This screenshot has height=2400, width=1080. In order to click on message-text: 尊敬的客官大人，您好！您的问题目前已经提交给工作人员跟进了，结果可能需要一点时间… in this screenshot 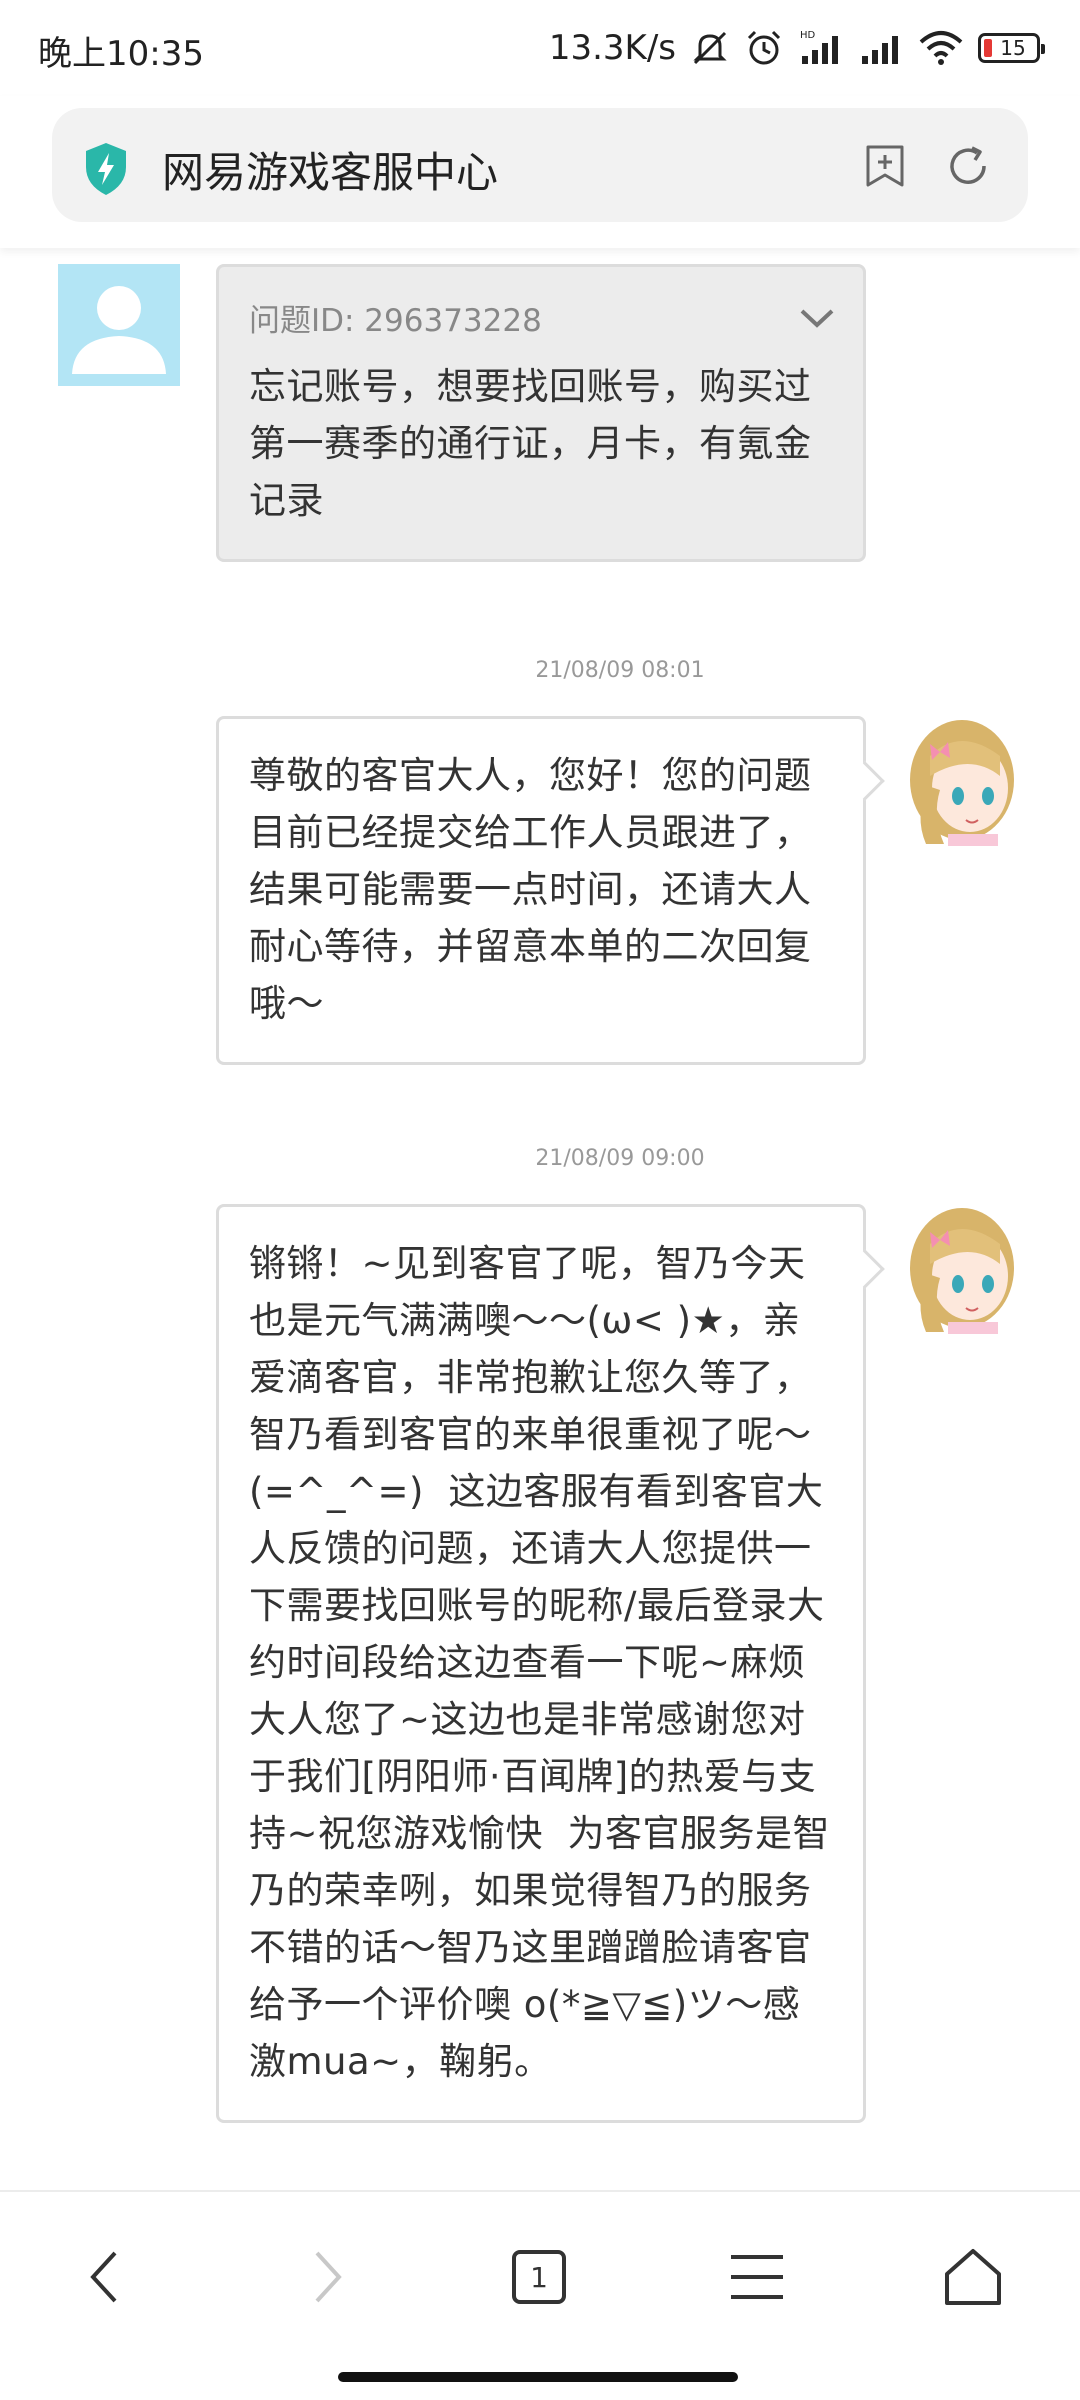, I will do `click(530, 889)`.